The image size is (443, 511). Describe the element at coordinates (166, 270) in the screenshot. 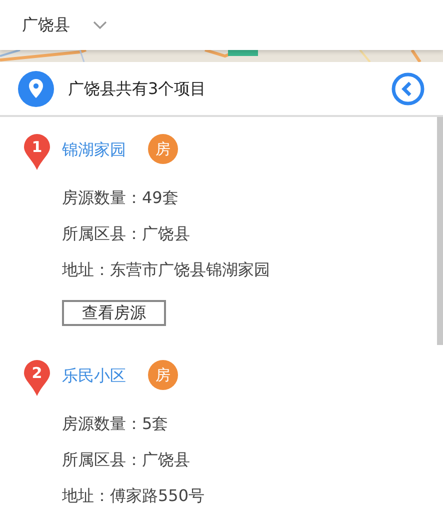

I see `info-text: 地址：东营市广饶县锦湖家园` at that location.